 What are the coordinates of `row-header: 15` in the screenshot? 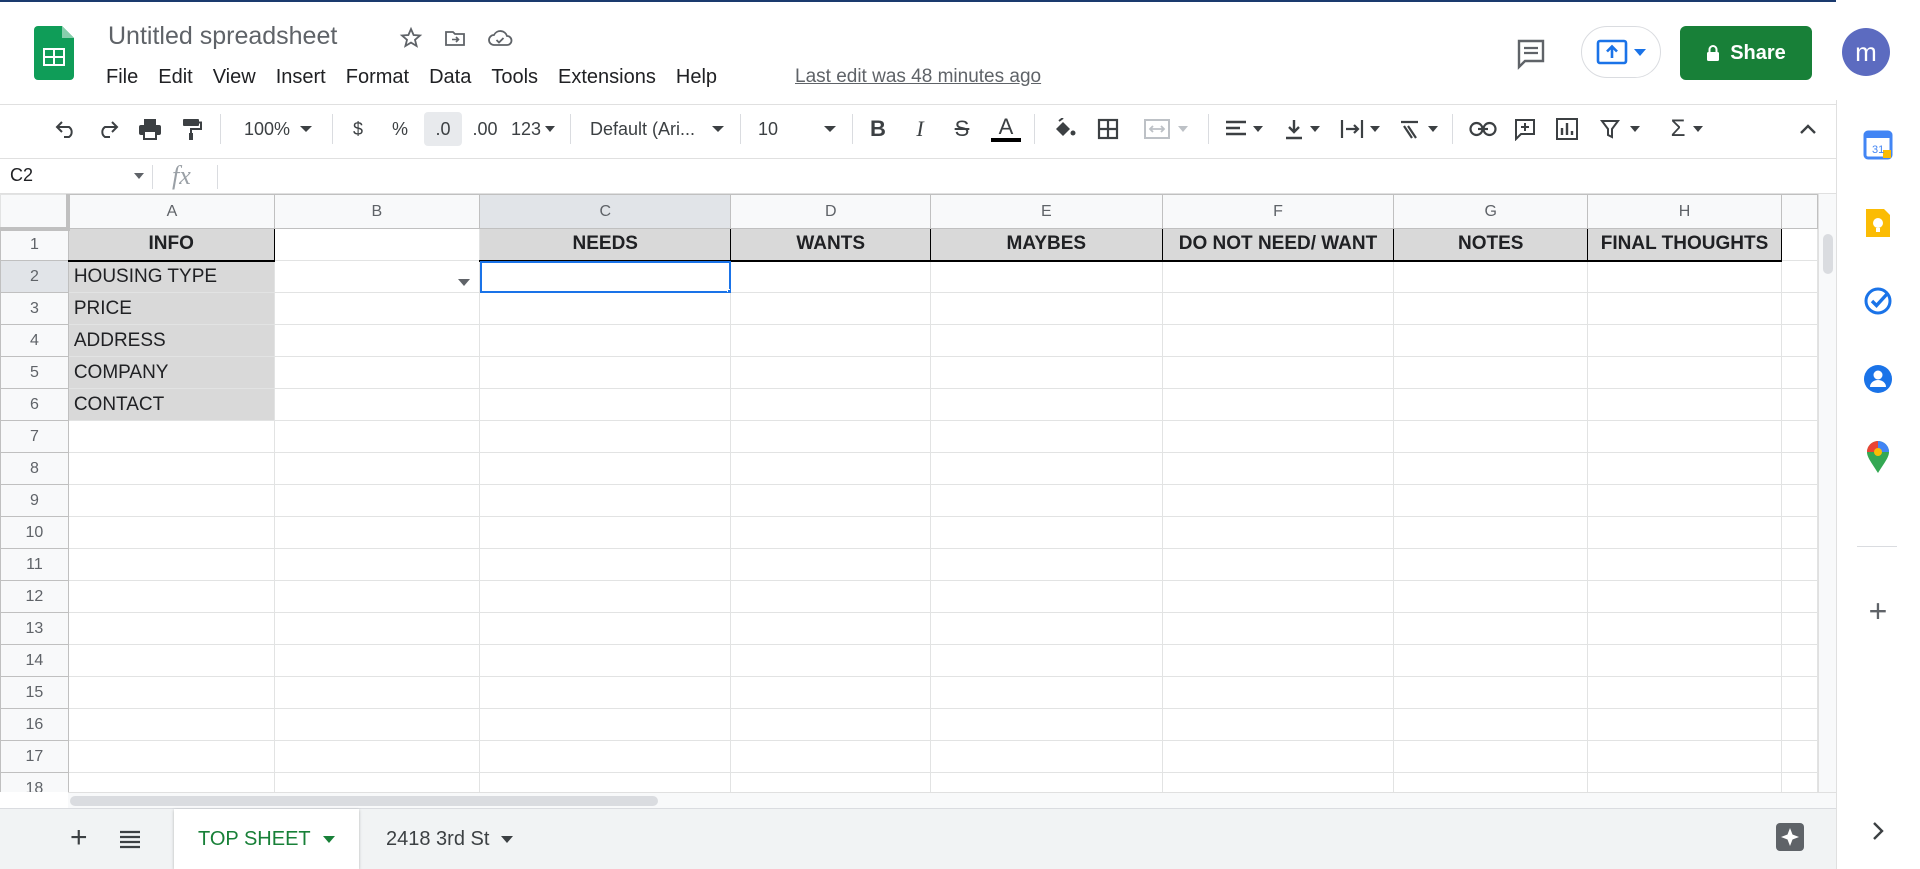 It's located at (34, 692).